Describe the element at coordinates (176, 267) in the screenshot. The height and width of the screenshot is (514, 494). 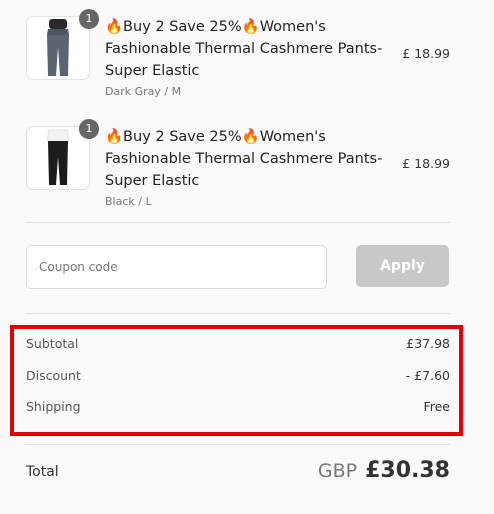
I see `coupon-code-input` at that location.